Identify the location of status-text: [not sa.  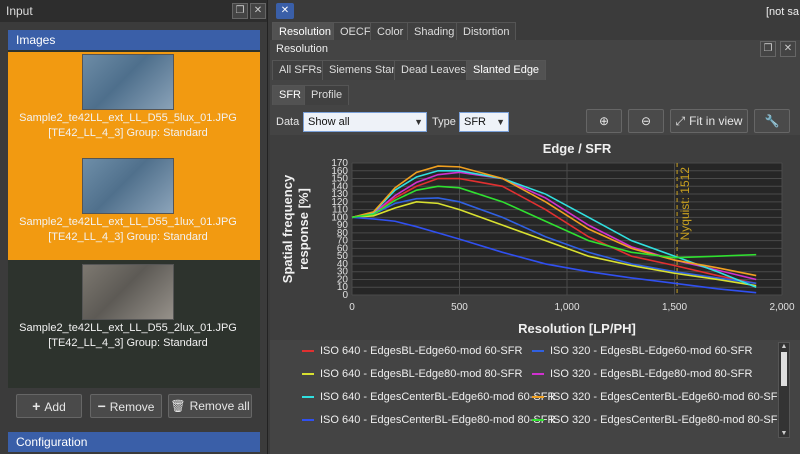
(783, 12).